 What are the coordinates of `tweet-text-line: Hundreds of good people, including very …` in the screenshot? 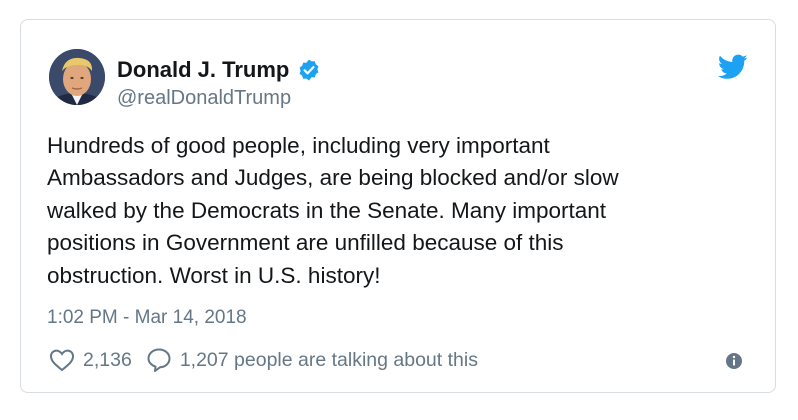 It's located at (298, 145).